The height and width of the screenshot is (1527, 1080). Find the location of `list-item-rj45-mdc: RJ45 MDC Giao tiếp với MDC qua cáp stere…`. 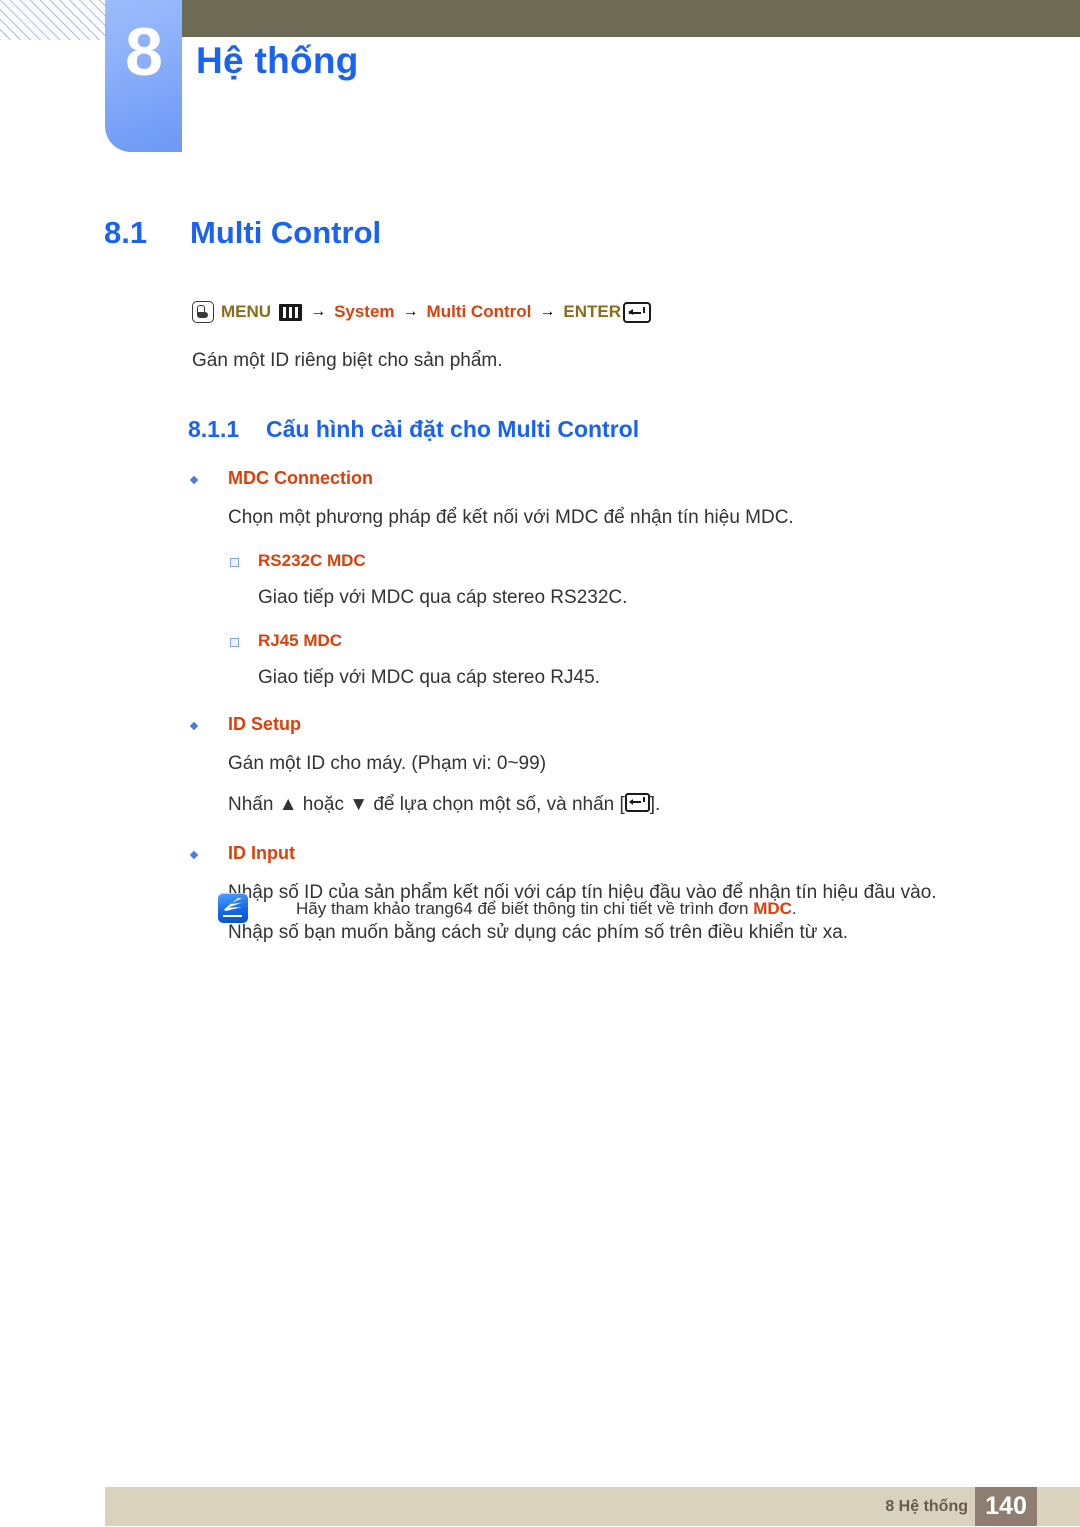

list-item-rj45-mdc: RJ45 MDC Giao tiếp với MDC qua cáp stere… is located at coordinates (618, 660).